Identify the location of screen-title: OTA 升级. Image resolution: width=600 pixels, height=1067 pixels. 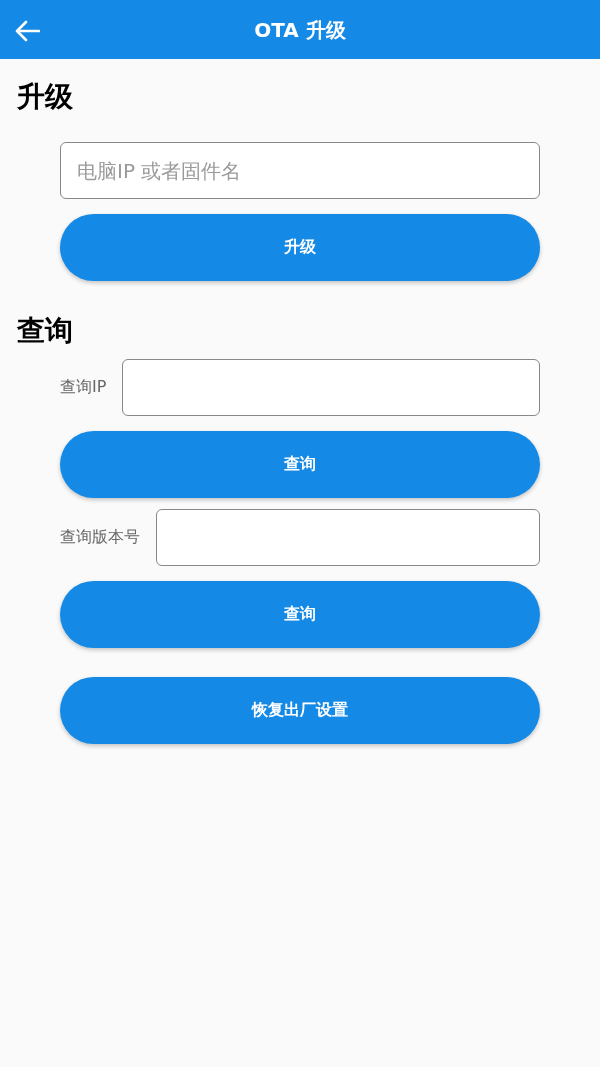
(300, 29).